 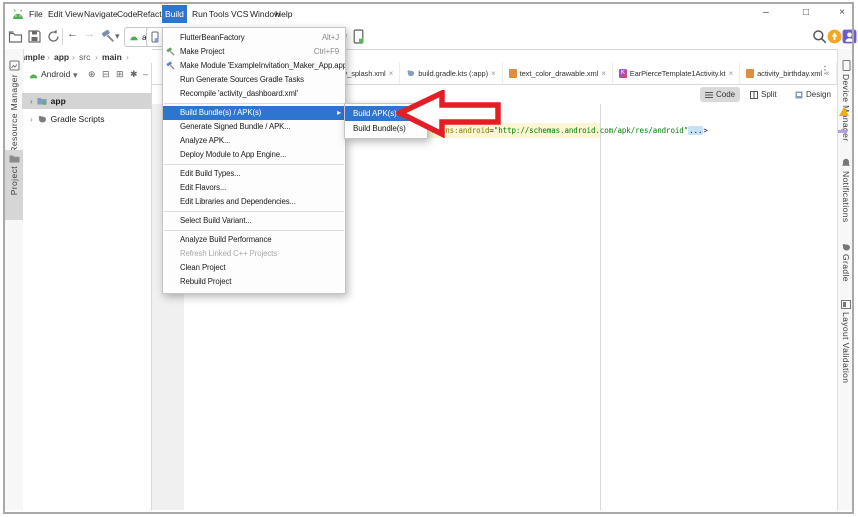 What do you see at coordinates (36, 14) in the screenshot?
I see `menu-file: File` at bounding box center [36, 14].